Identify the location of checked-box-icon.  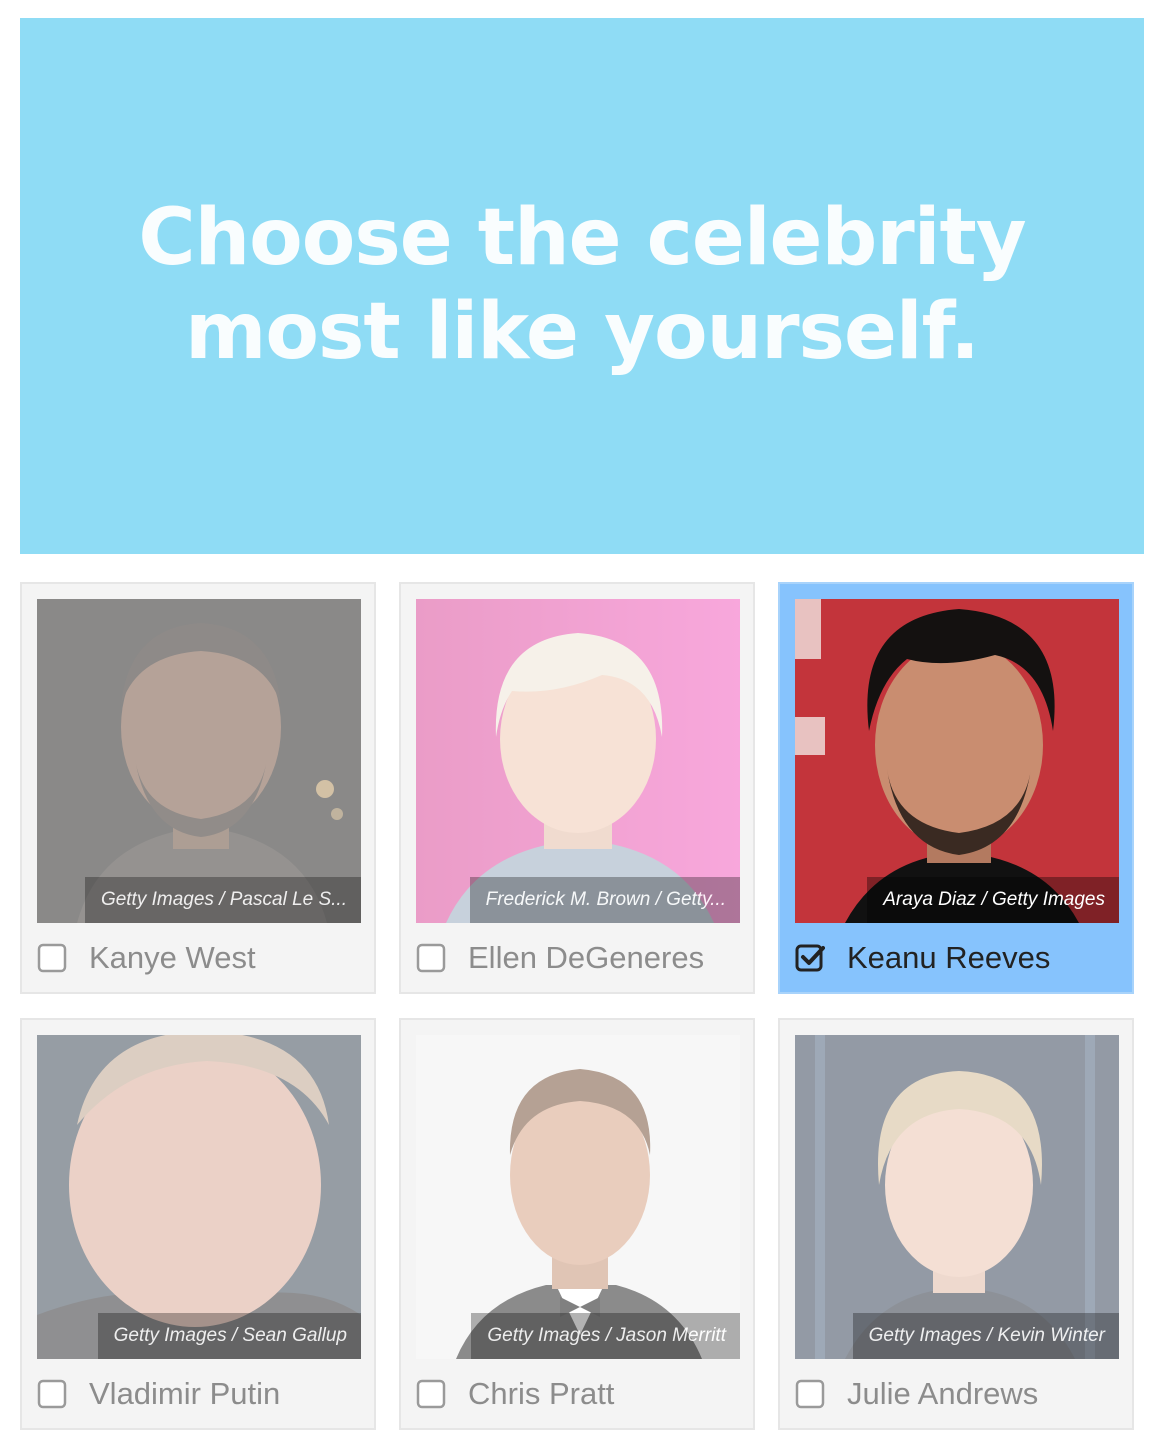
(810, 958).